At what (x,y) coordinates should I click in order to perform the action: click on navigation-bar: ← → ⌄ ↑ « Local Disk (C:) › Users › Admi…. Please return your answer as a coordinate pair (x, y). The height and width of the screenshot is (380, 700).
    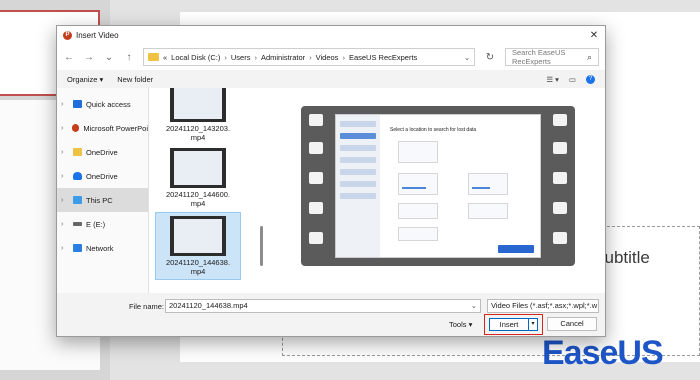
    Looking at the image, I should click on (331, 57).